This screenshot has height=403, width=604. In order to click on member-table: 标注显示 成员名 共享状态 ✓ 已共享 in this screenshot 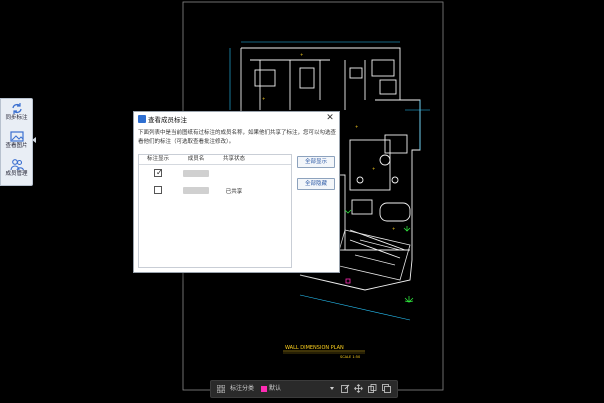, I will do `click(215, 211)`.